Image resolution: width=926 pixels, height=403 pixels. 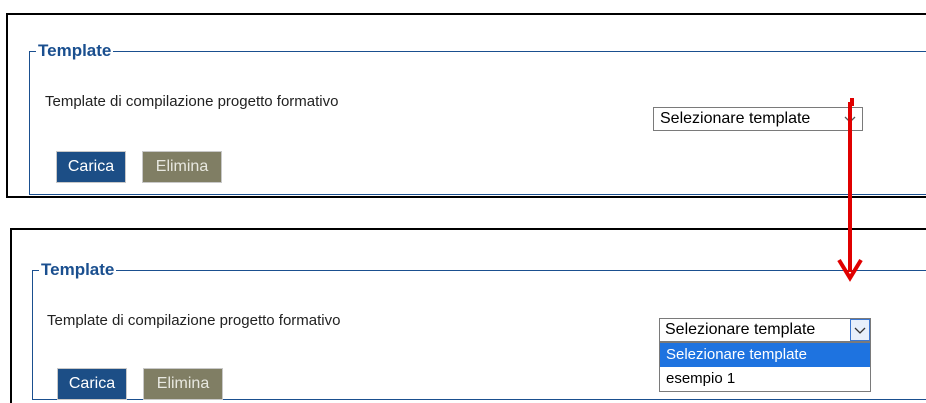 I want to click on dropdown-option: Selezionare template, so click(x=765, y=355).